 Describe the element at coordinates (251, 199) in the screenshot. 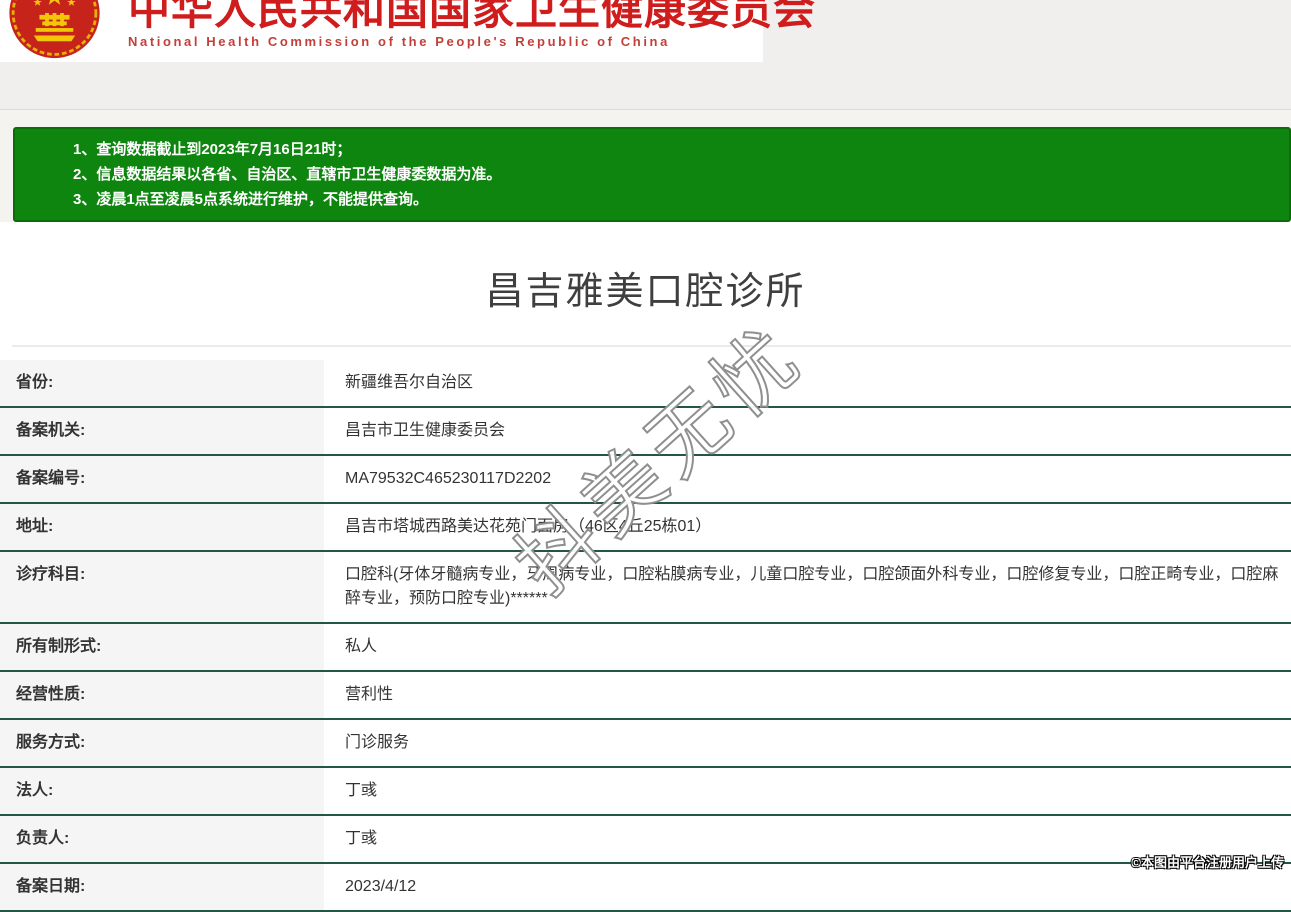

I see `notice-line-3: 3、凌晨1点至凌晨5点系统进行维护，不能提供查询。` at that location.